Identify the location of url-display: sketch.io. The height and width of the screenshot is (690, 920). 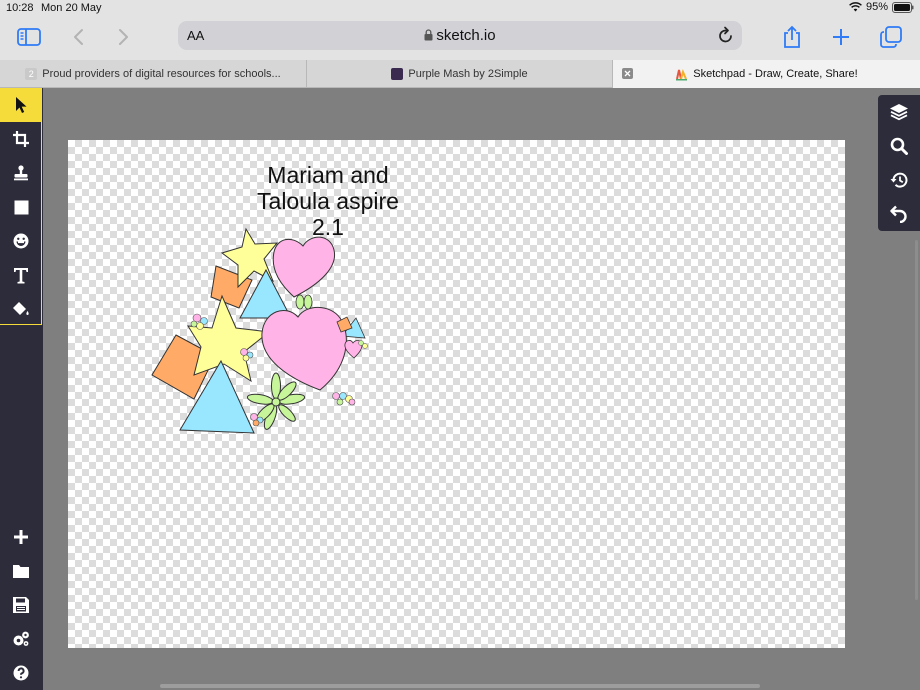
(460, 35).